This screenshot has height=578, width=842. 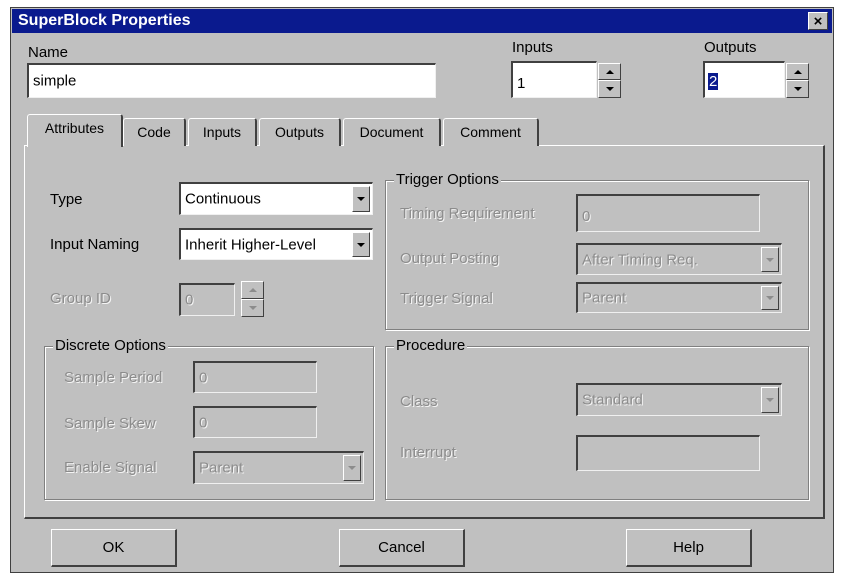 I want to click on input-naming-dropdown-button, so click(x=361, y=244).